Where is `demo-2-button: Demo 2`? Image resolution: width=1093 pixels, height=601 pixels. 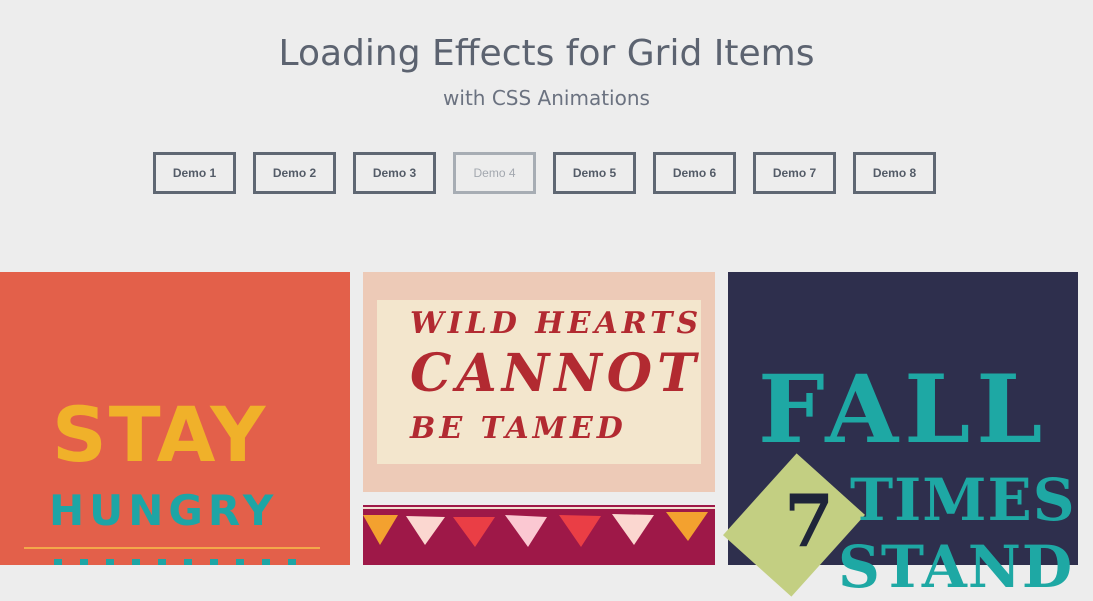
demo-2-button: Demo 2 is located at coordinates (294, 173).